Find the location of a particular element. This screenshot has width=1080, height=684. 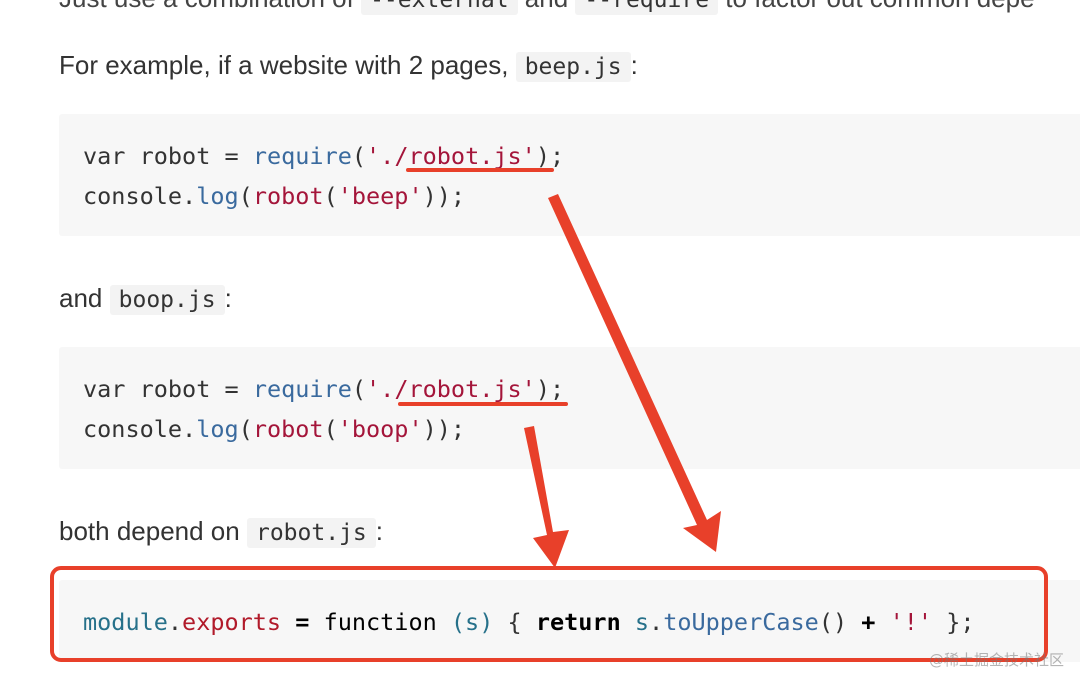

code-string: 'beep' is located at coordinates (380, 196).